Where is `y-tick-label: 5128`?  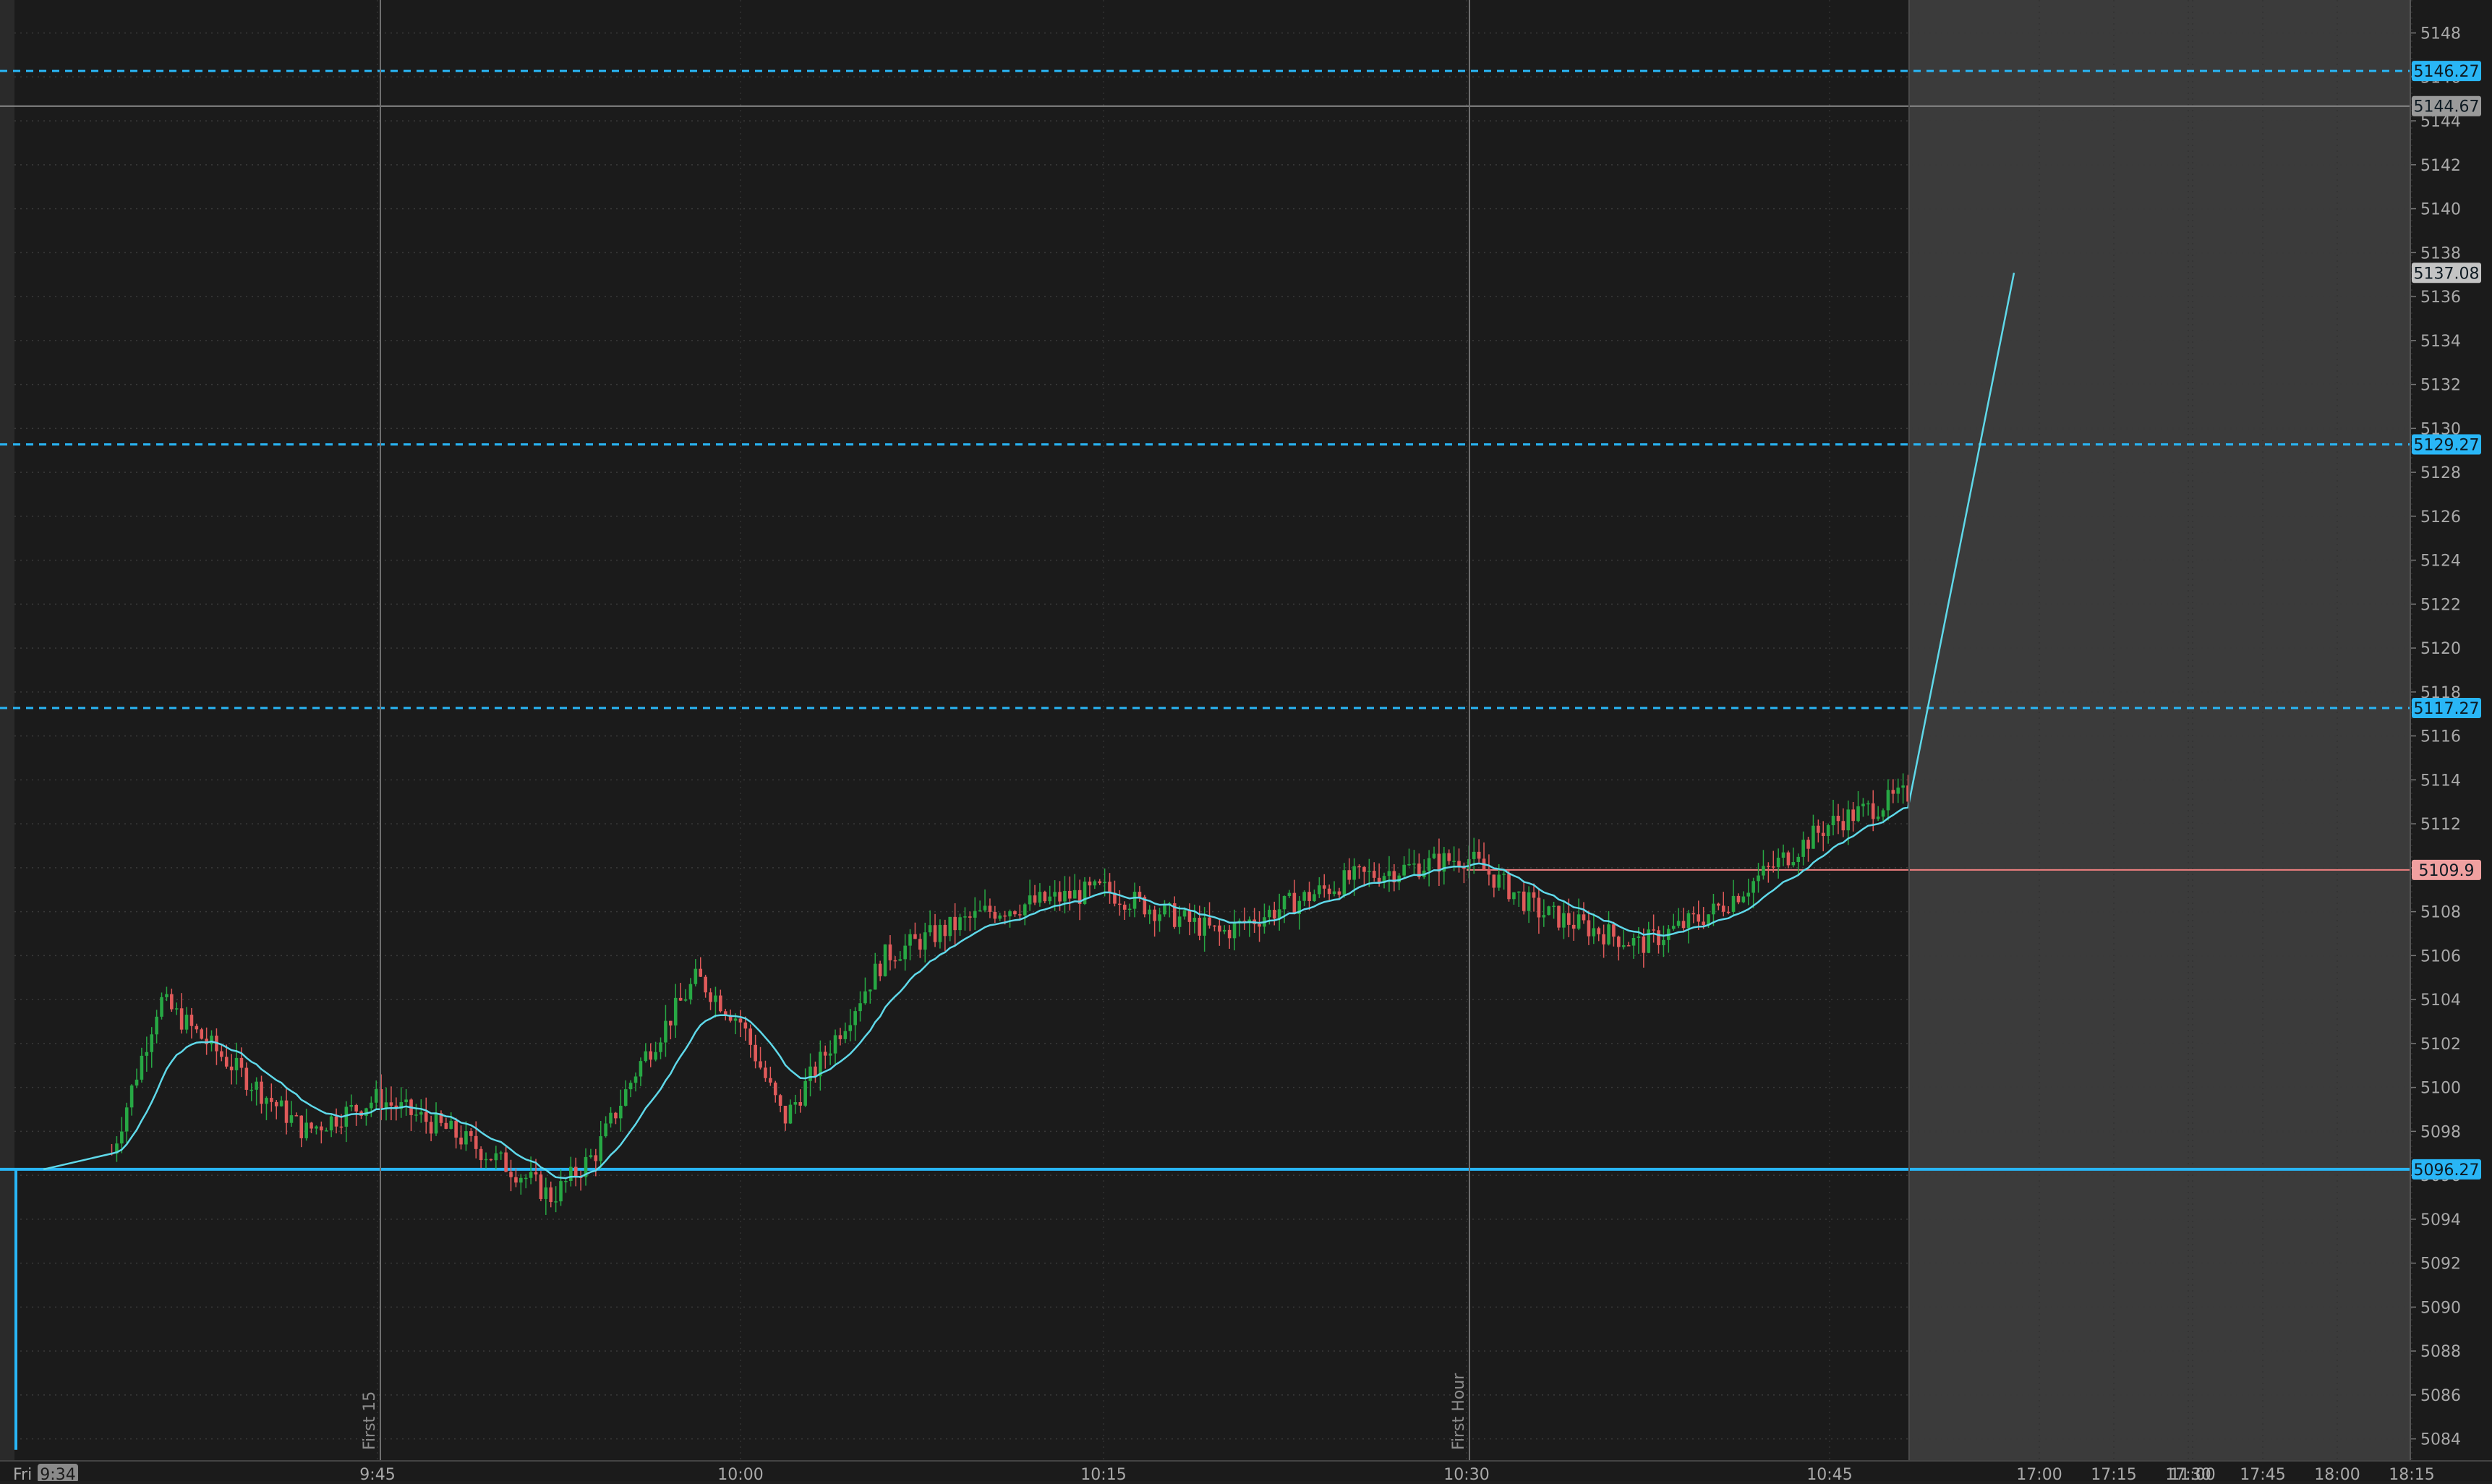 y-tick-label: 5128 is located at coordinates (2440, 473).